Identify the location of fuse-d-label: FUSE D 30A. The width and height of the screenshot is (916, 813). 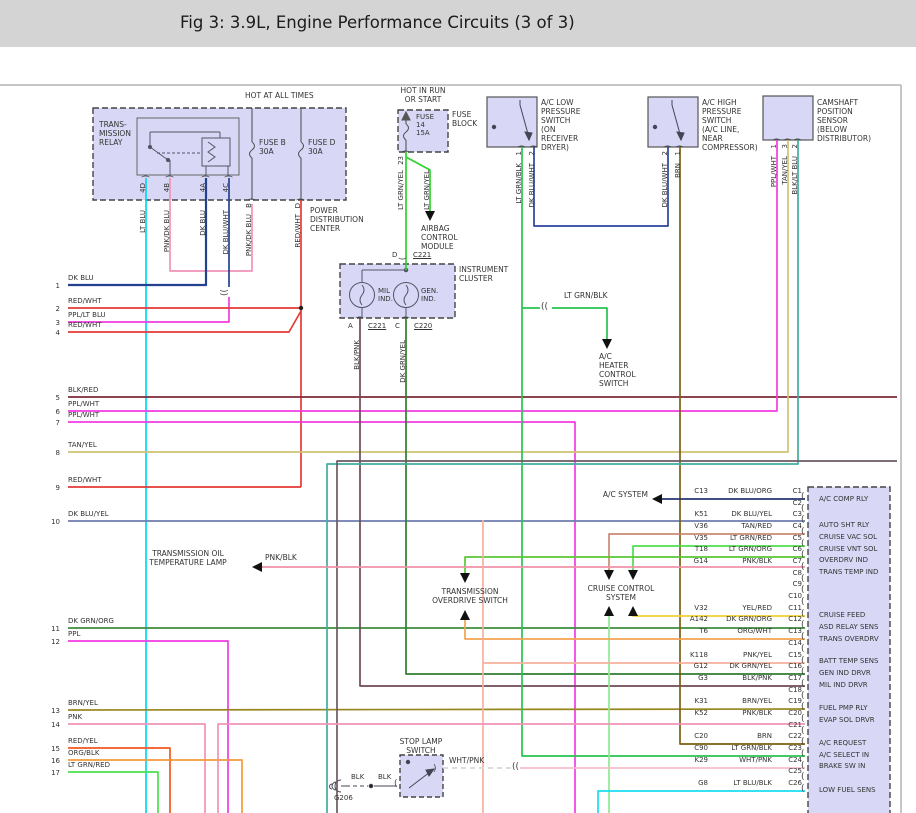
(322, 147).